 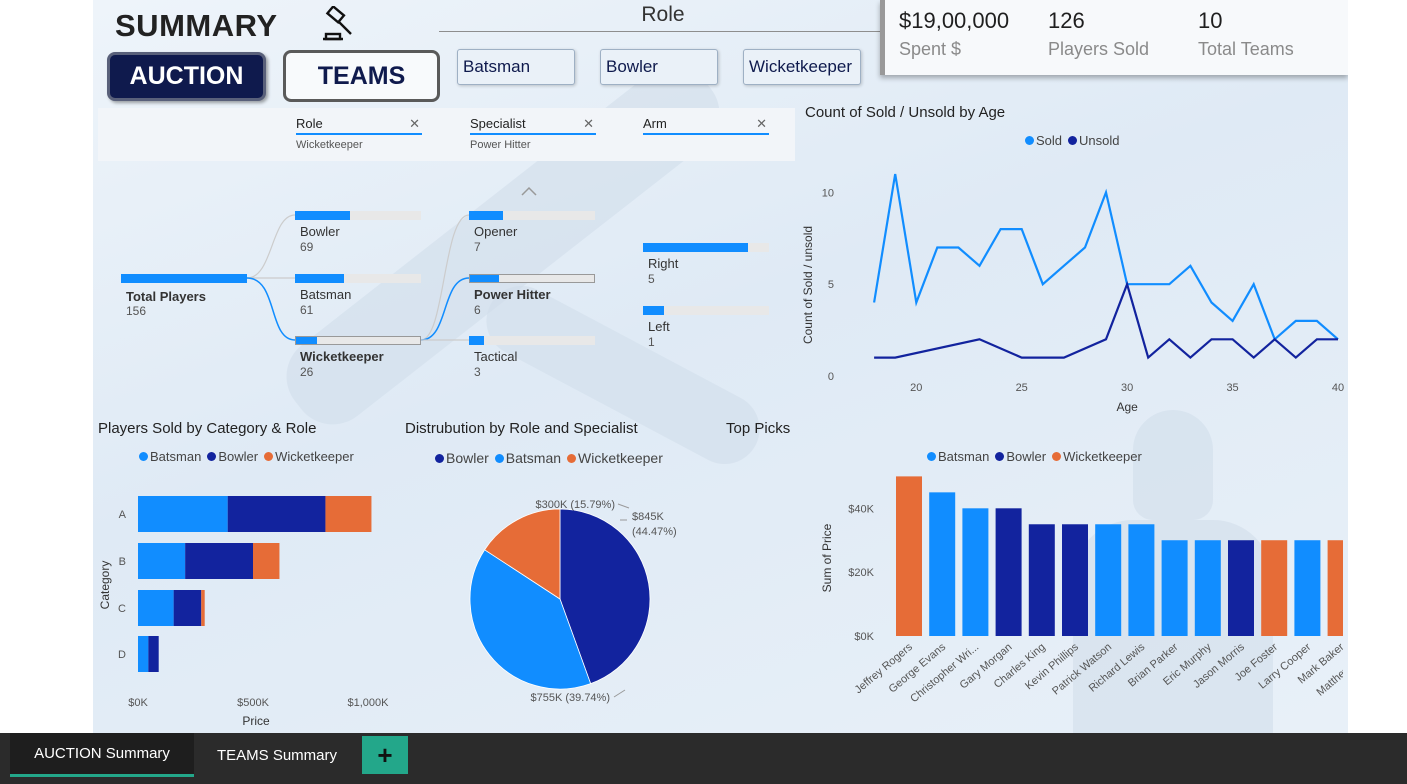 I want to click on players-sold-value: 126, so click(x=1066, y=20).